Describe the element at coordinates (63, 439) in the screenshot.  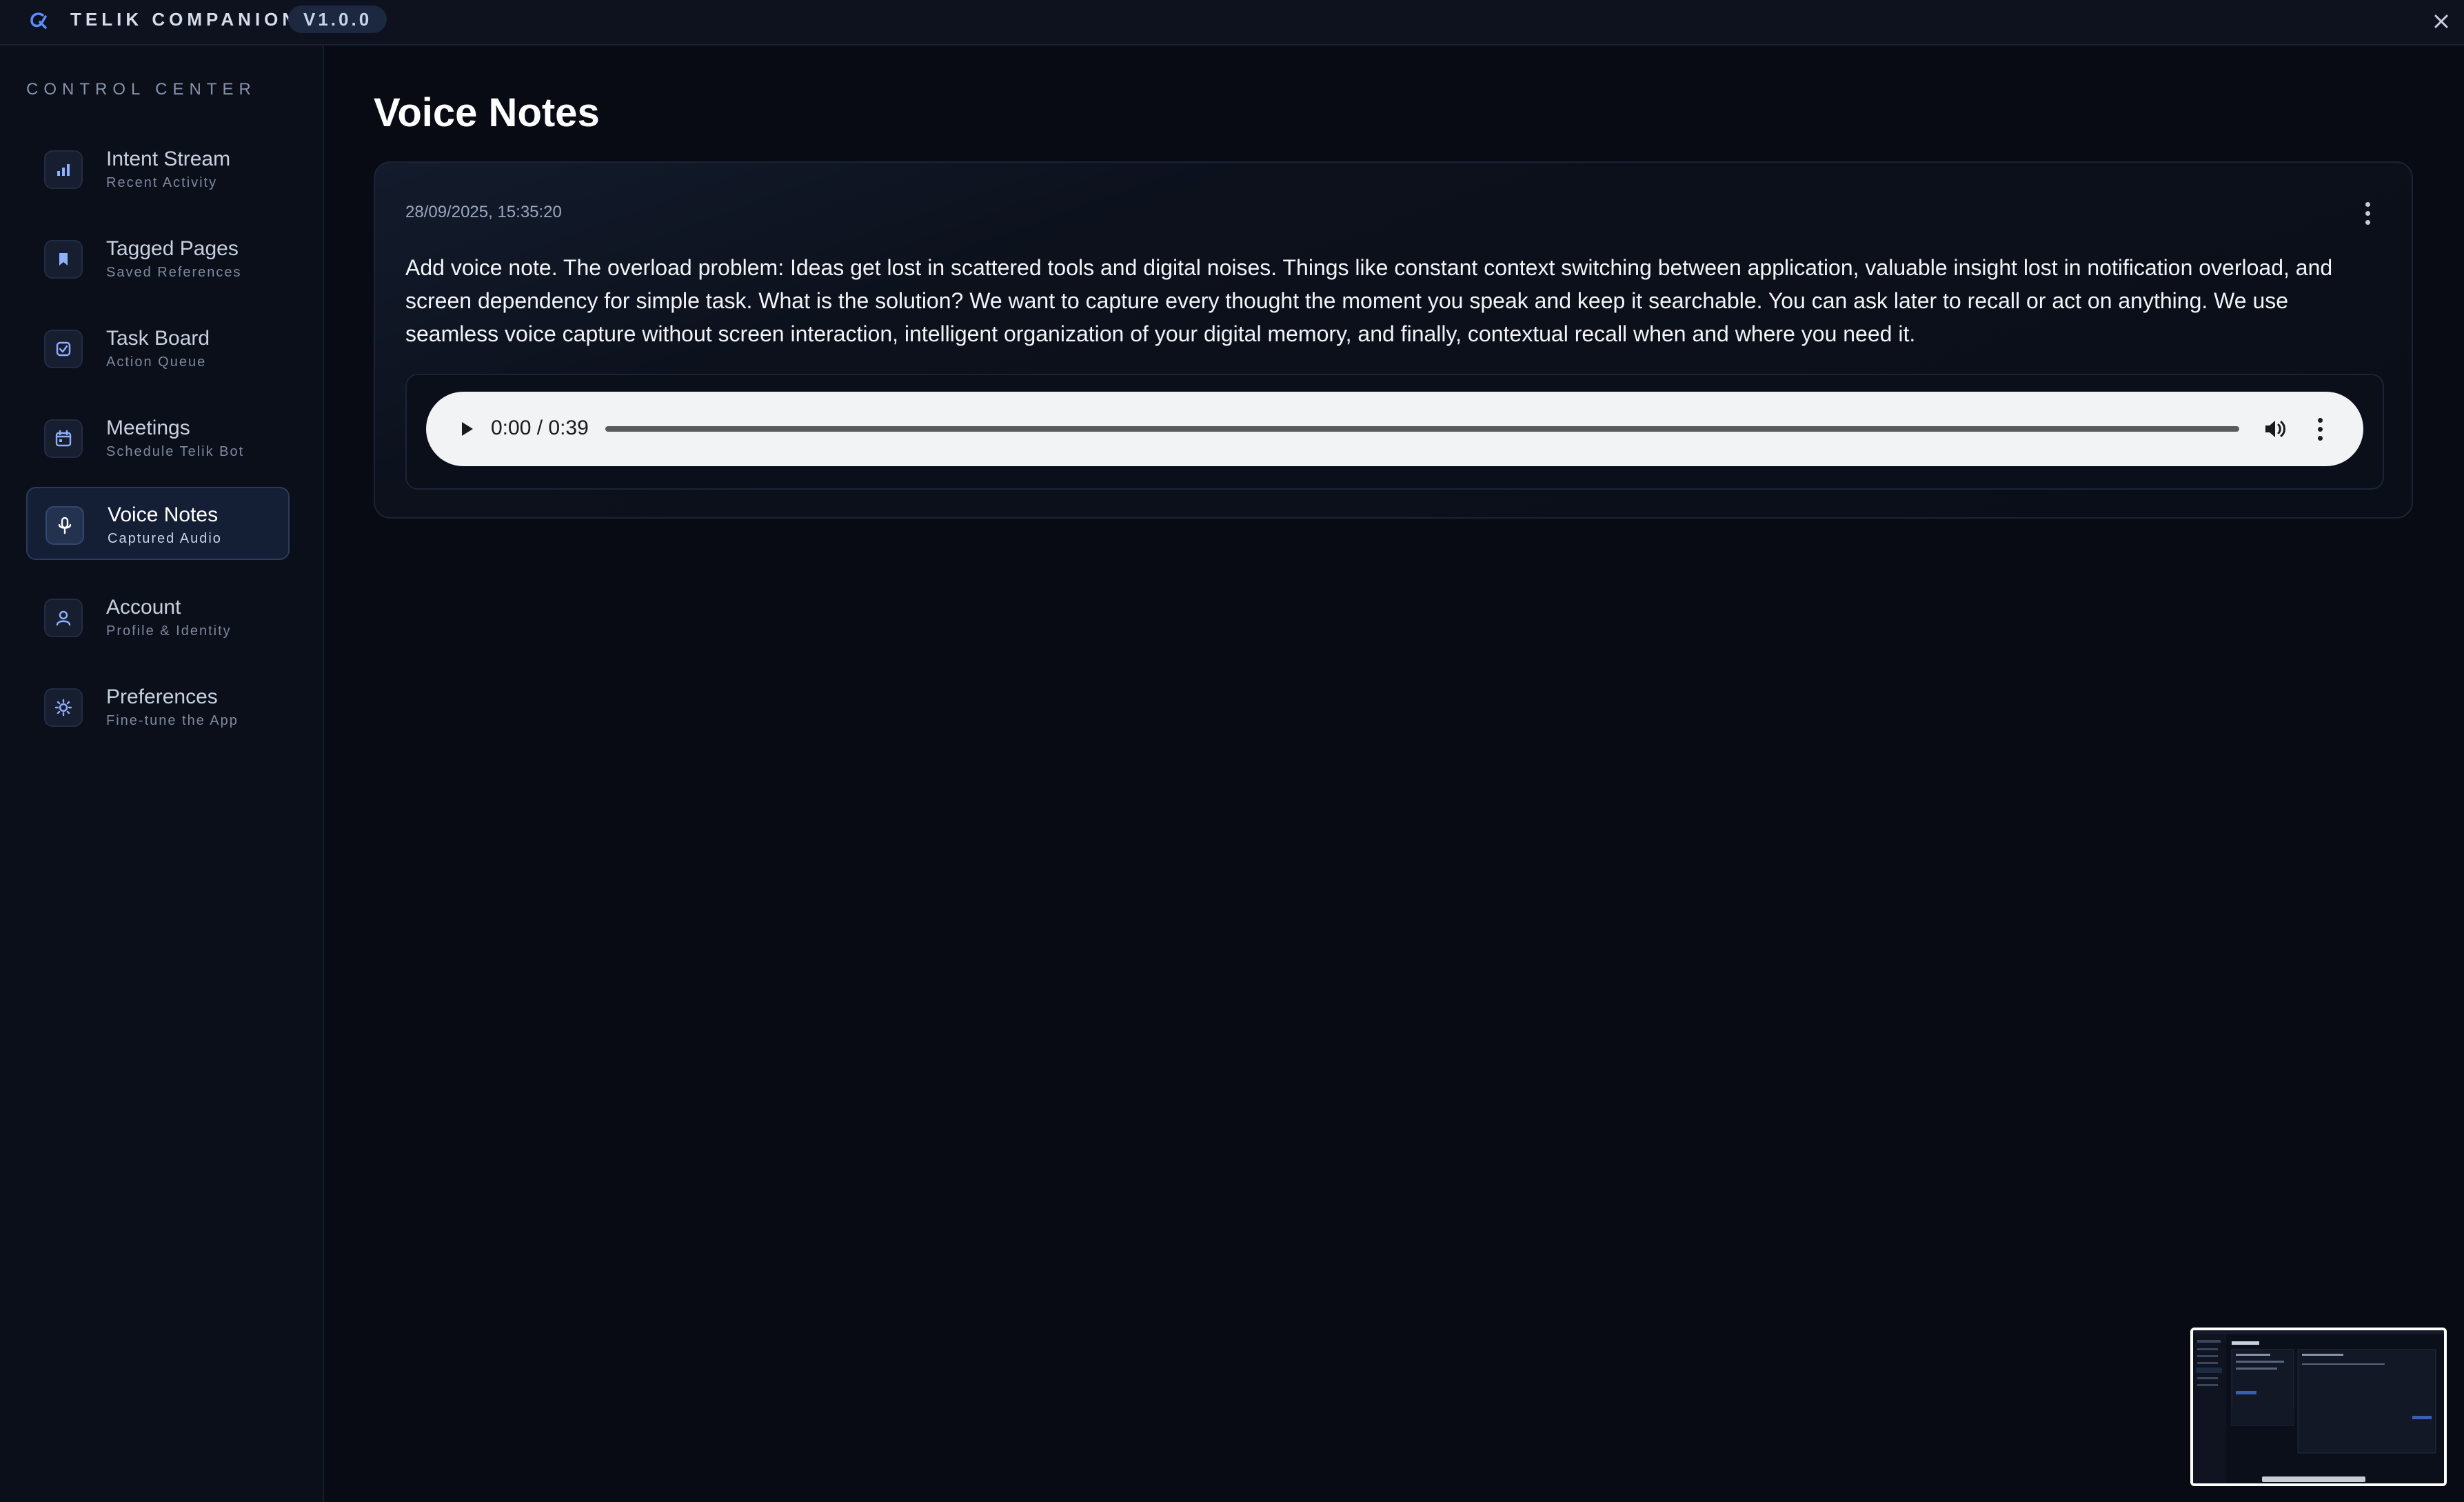
I see `calendar-icon` at that location.